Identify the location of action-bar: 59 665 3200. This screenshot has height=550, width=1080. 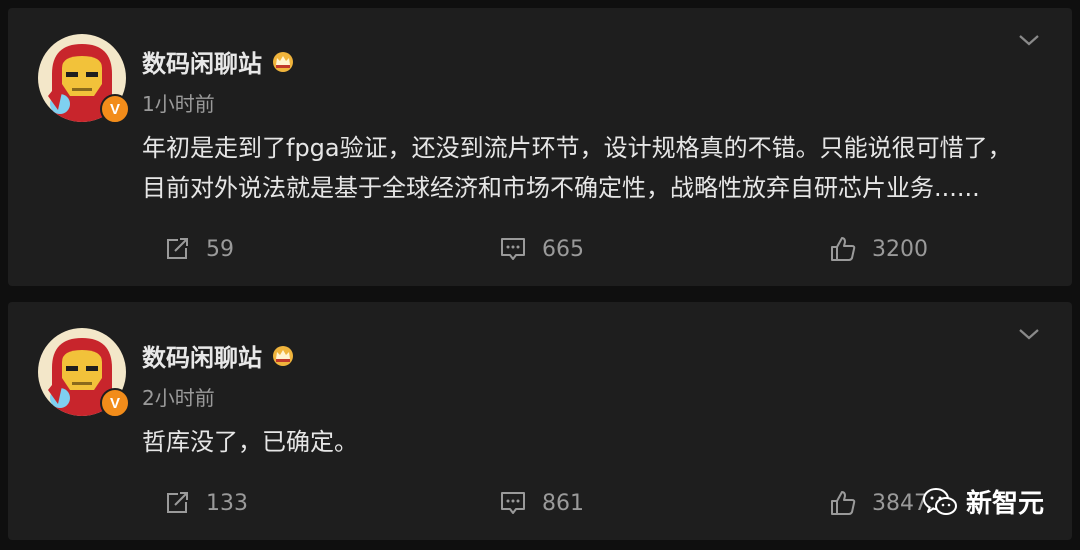
(540, 254).